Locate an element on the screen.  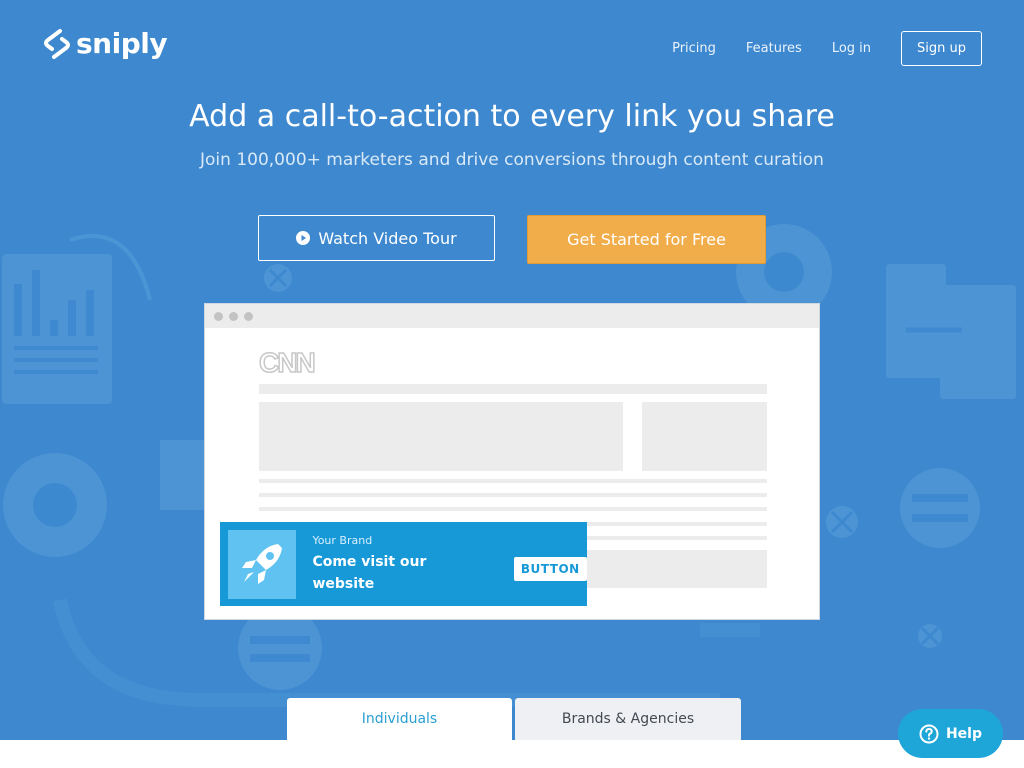
cnn-logo: CNN is located at coordinates (287, 362).